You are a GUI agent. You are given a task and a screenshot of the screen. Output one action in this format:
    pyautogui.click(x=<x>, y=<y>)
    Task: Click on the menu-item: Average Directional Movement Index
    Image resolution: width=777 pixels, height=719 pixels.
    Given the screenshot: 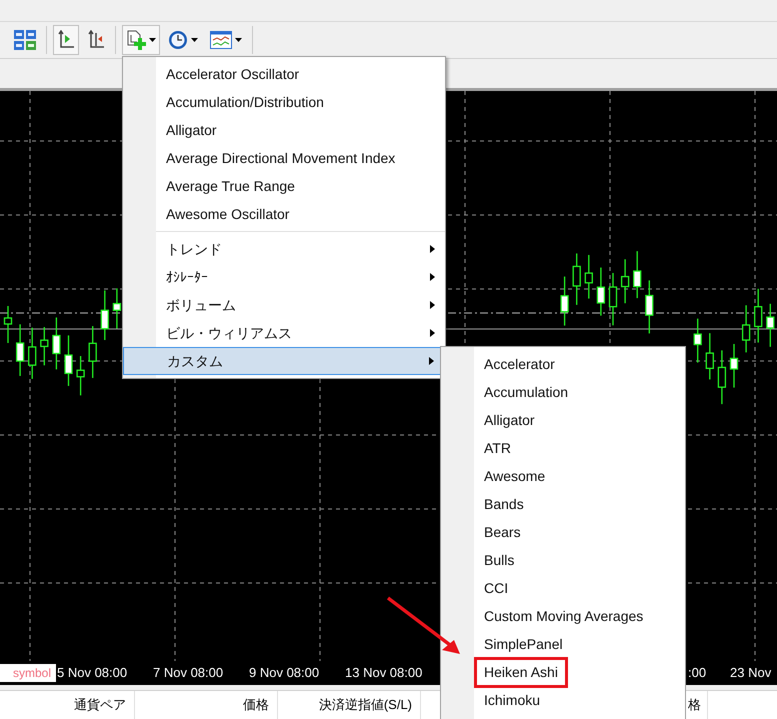 What is the action you would take?
    pyautogui.click(x=300, y=158)
    